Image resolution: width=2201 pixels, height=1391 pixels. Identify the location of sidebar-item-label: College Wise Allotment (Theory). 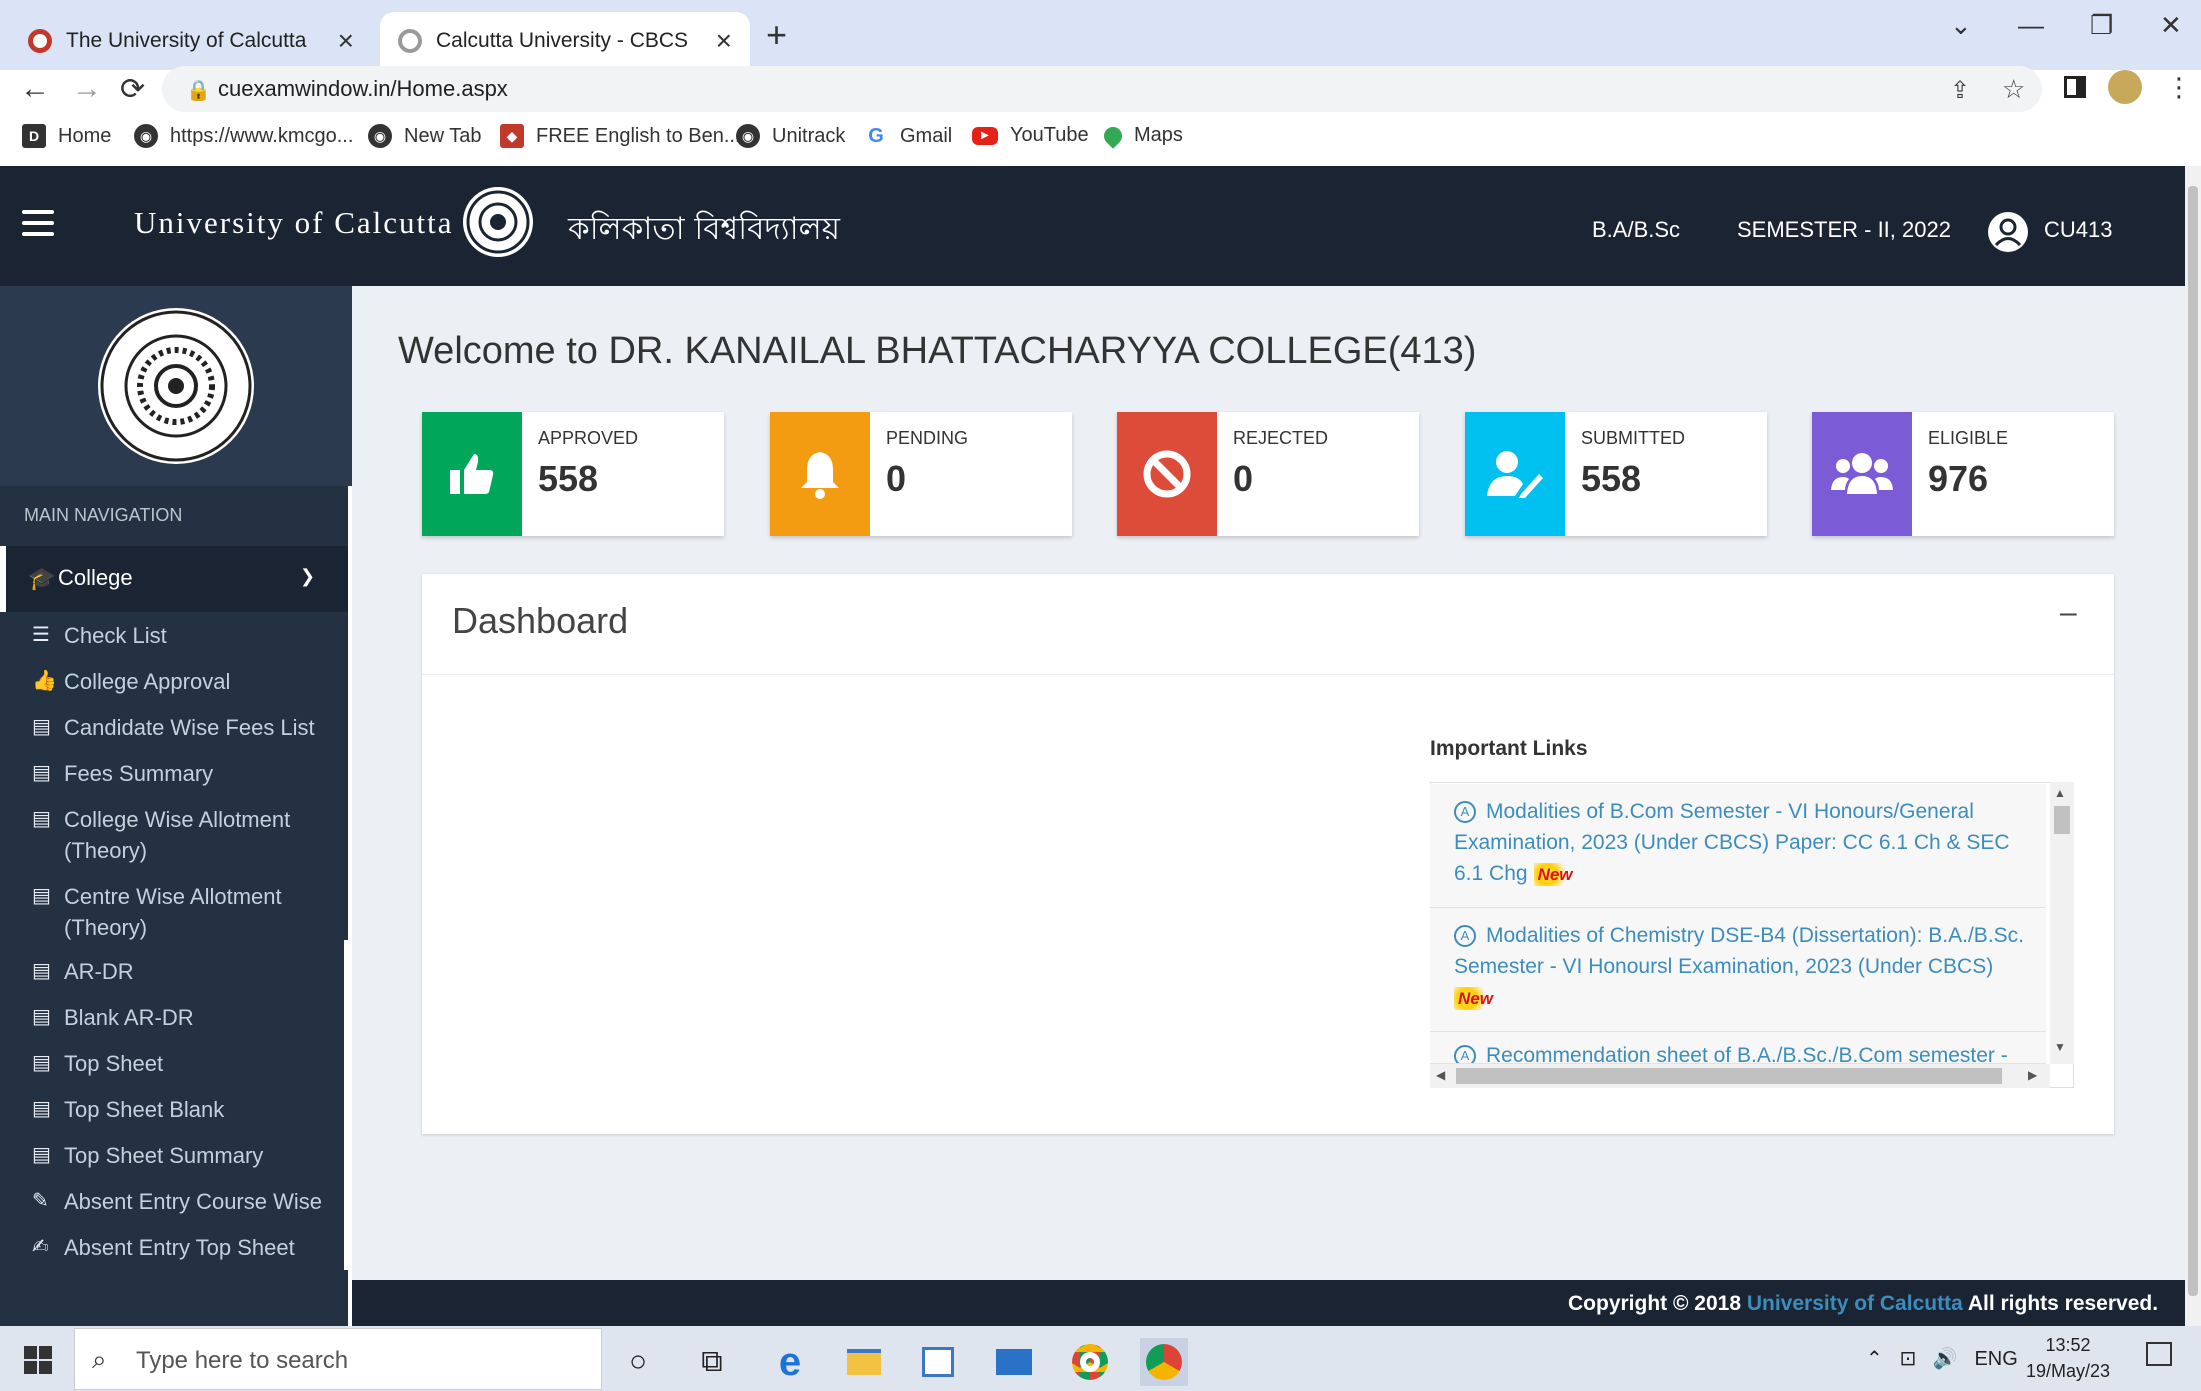
(177, 835).